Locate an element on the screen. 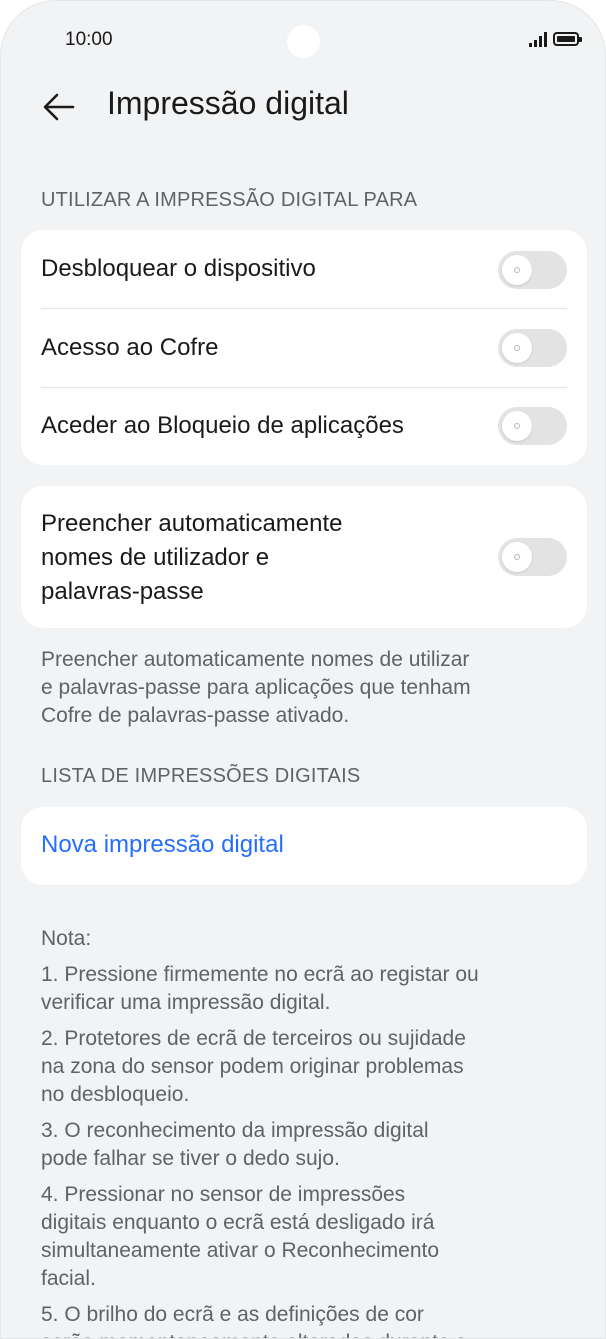  status-icons is located at coordinates (555, 39).